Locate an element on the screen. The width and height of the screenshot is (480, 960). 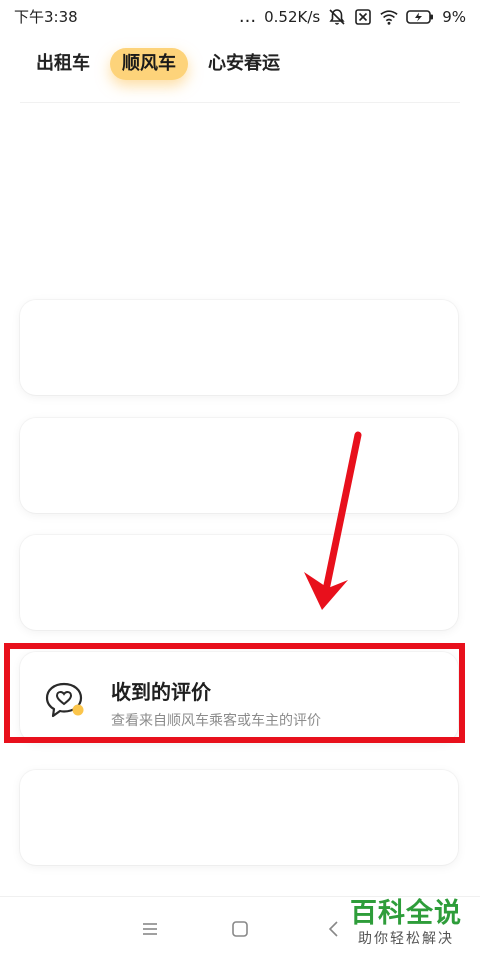
mute-bell-icon is located at coordinates (337, 17).